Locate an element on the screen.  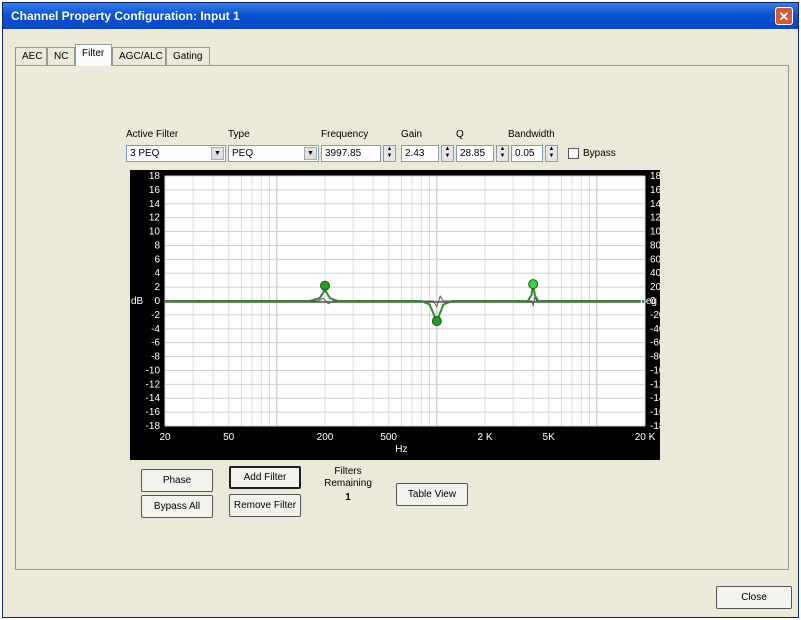
gain-label: Gain is located at coordinates (412, 134).